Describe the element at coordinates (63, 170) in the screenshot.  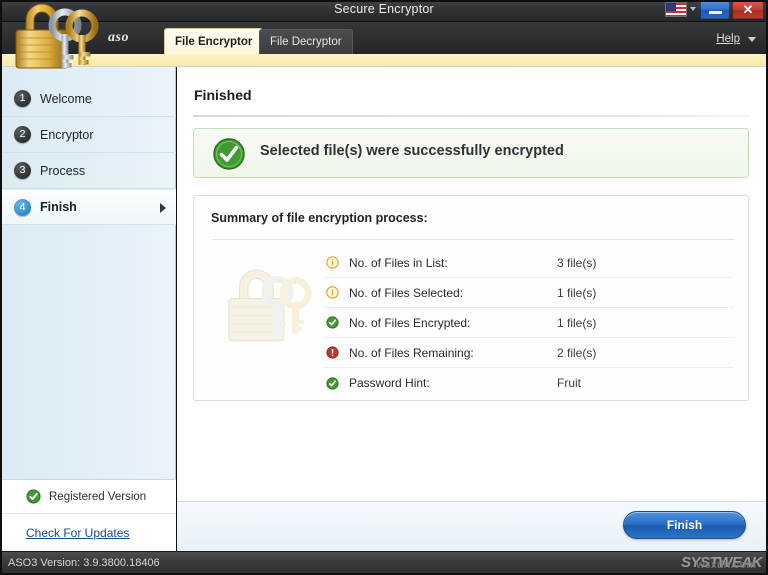
I see `sidebar-item-label: Process` at that location.